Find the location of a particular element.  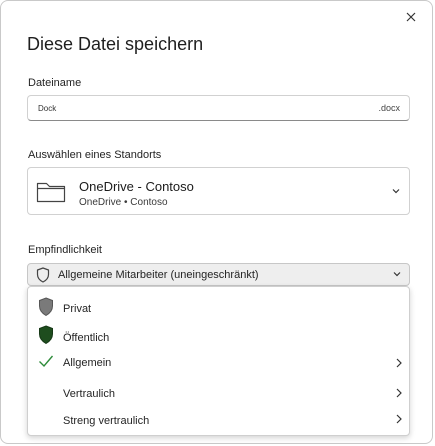

location-label: Auswählen eines Standorts is located at coordinates (95, 155).